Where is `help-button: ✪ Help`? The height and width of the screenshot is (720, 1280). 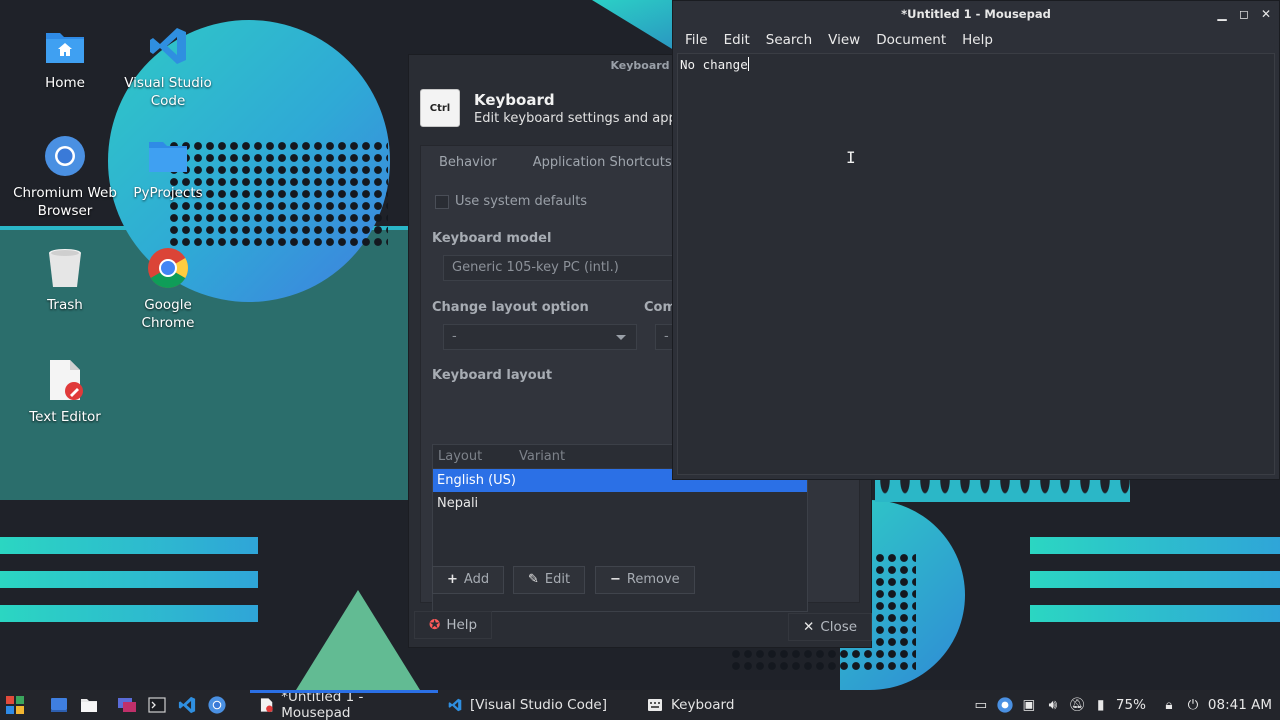
help-button: ✪ Help is located at coordinates (453, 625).